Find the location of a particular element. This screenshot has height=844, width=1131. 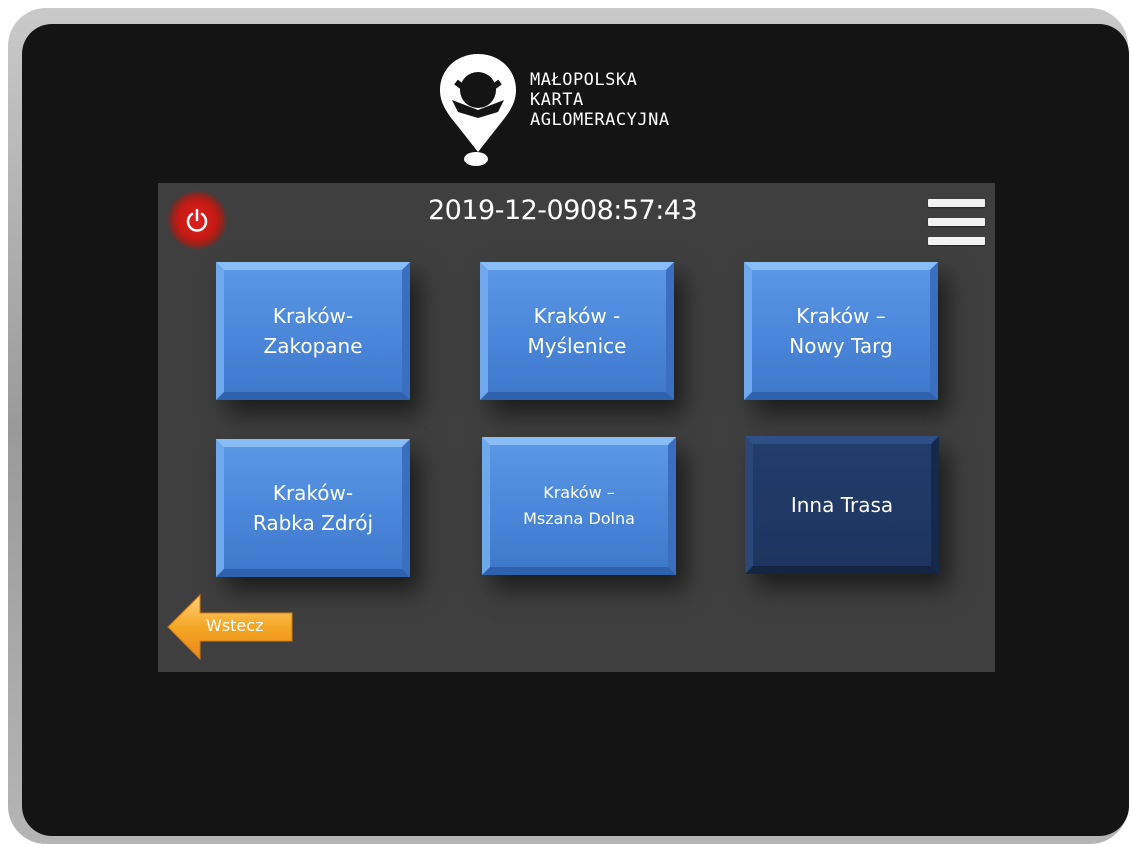

route-label: Kraków- Rabka Zdrój is located at coordinates (313, 508).